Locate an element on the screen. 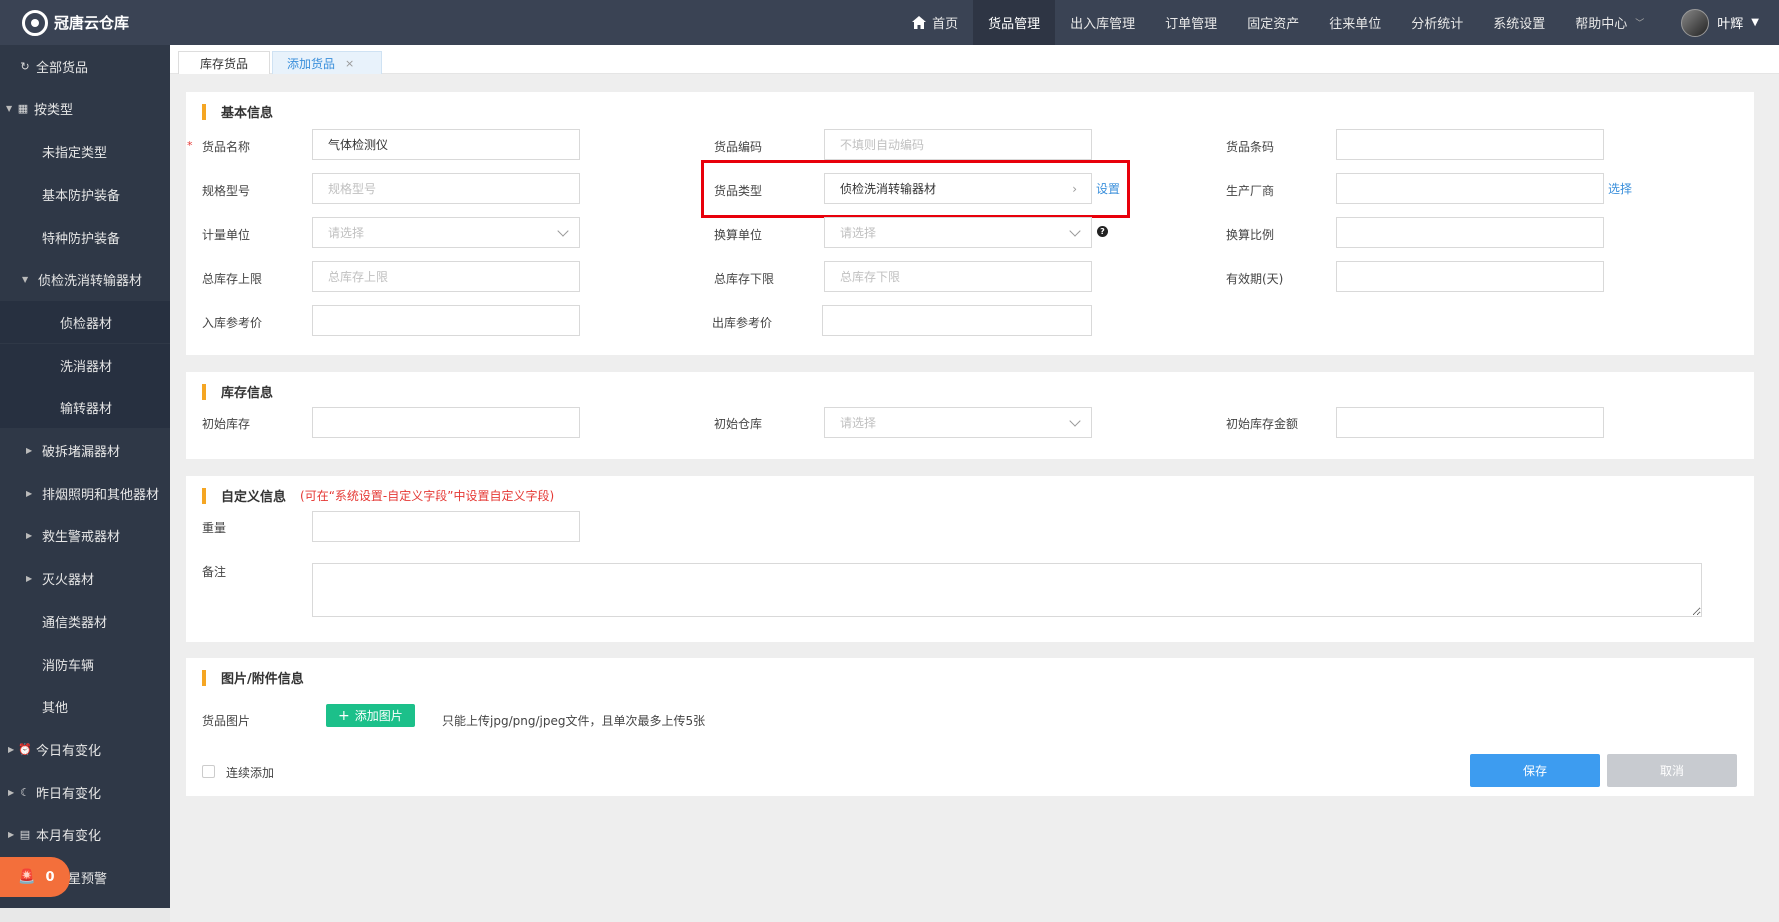 Image resolution: width=1779 pixels, height=922 pixels. label-ratio: 换算比例 is located at coordinates (1250, 235).